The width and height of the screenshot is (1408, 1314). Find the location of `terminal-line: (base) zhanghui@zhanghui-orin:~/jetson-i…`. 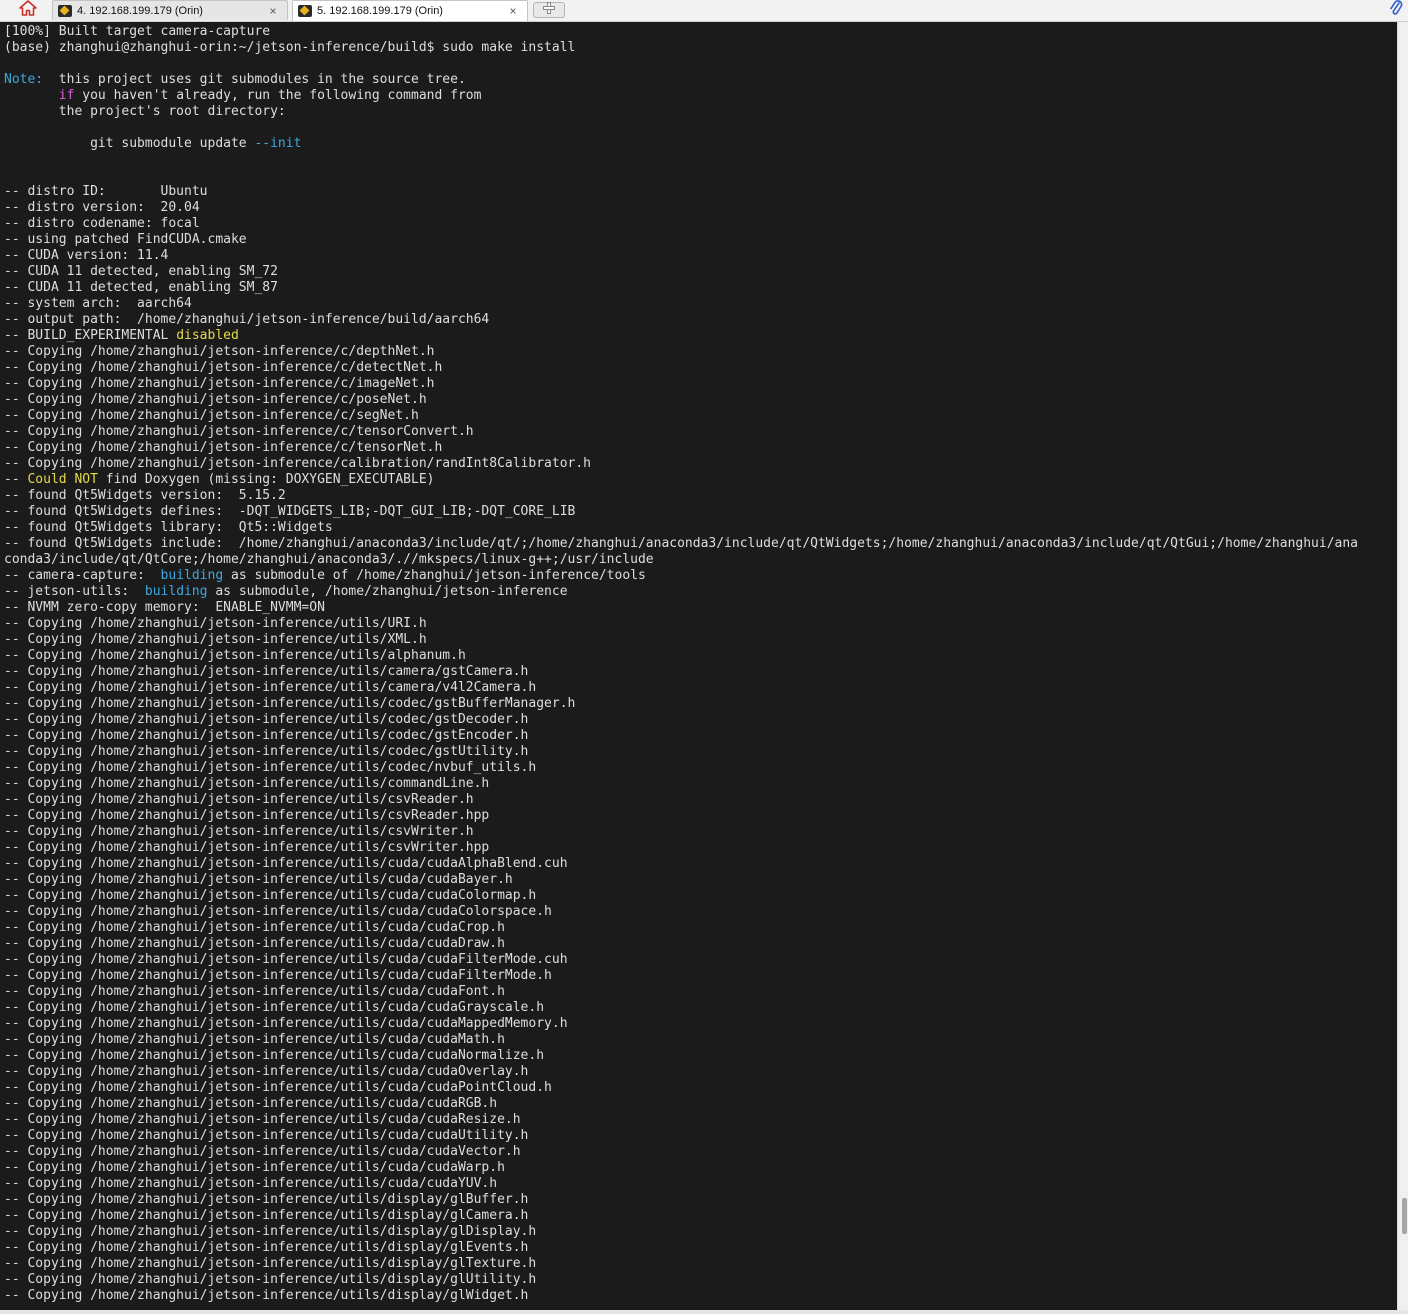

terminal-line: (base) zhanghui@zhanghui-orin:~/jetson-i… is located at coordinates (700, 48).